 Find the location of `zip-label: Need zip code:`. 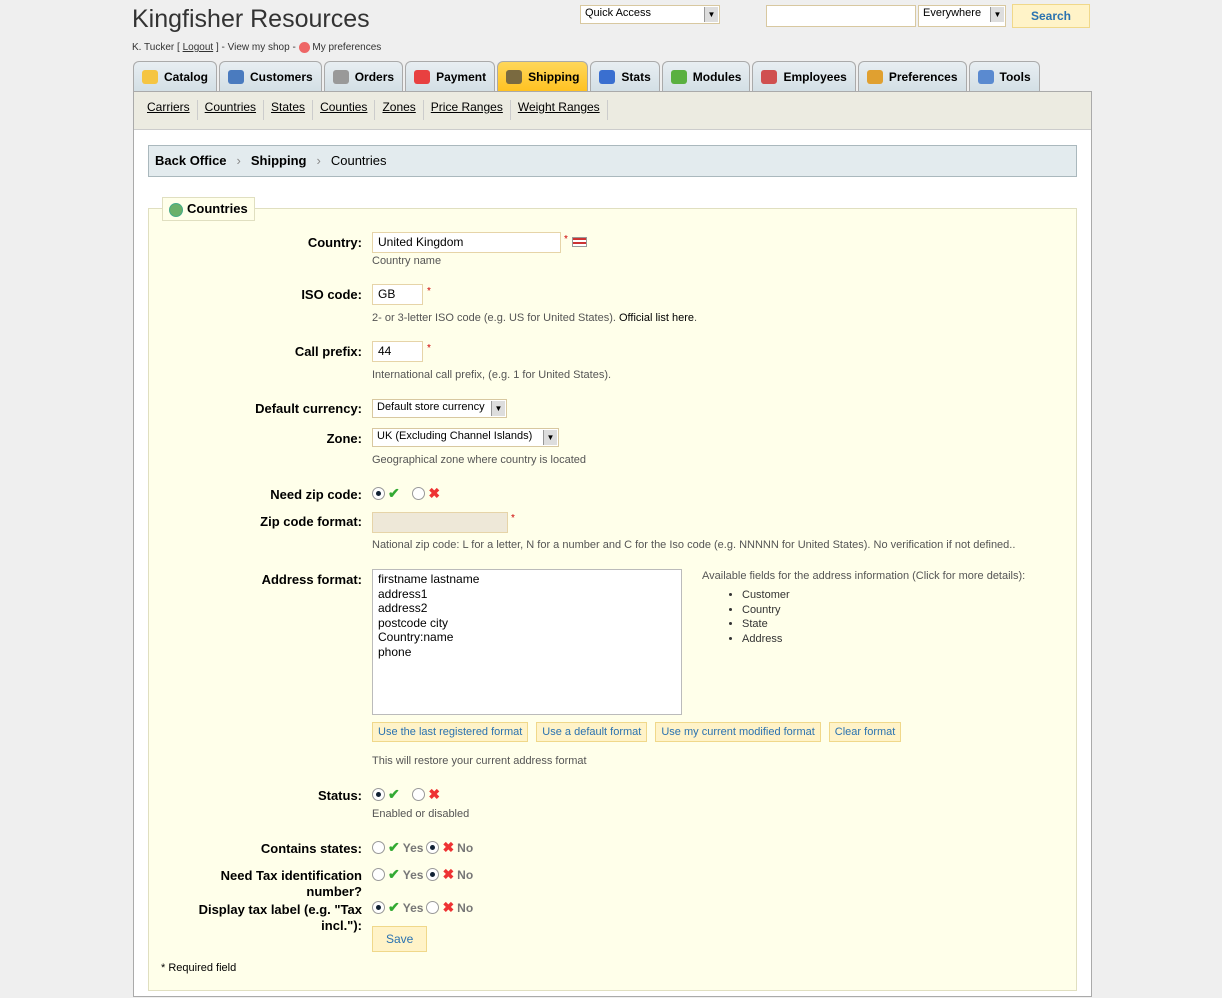

zip-label: Need zip code: is located at coordinates (316, 494).